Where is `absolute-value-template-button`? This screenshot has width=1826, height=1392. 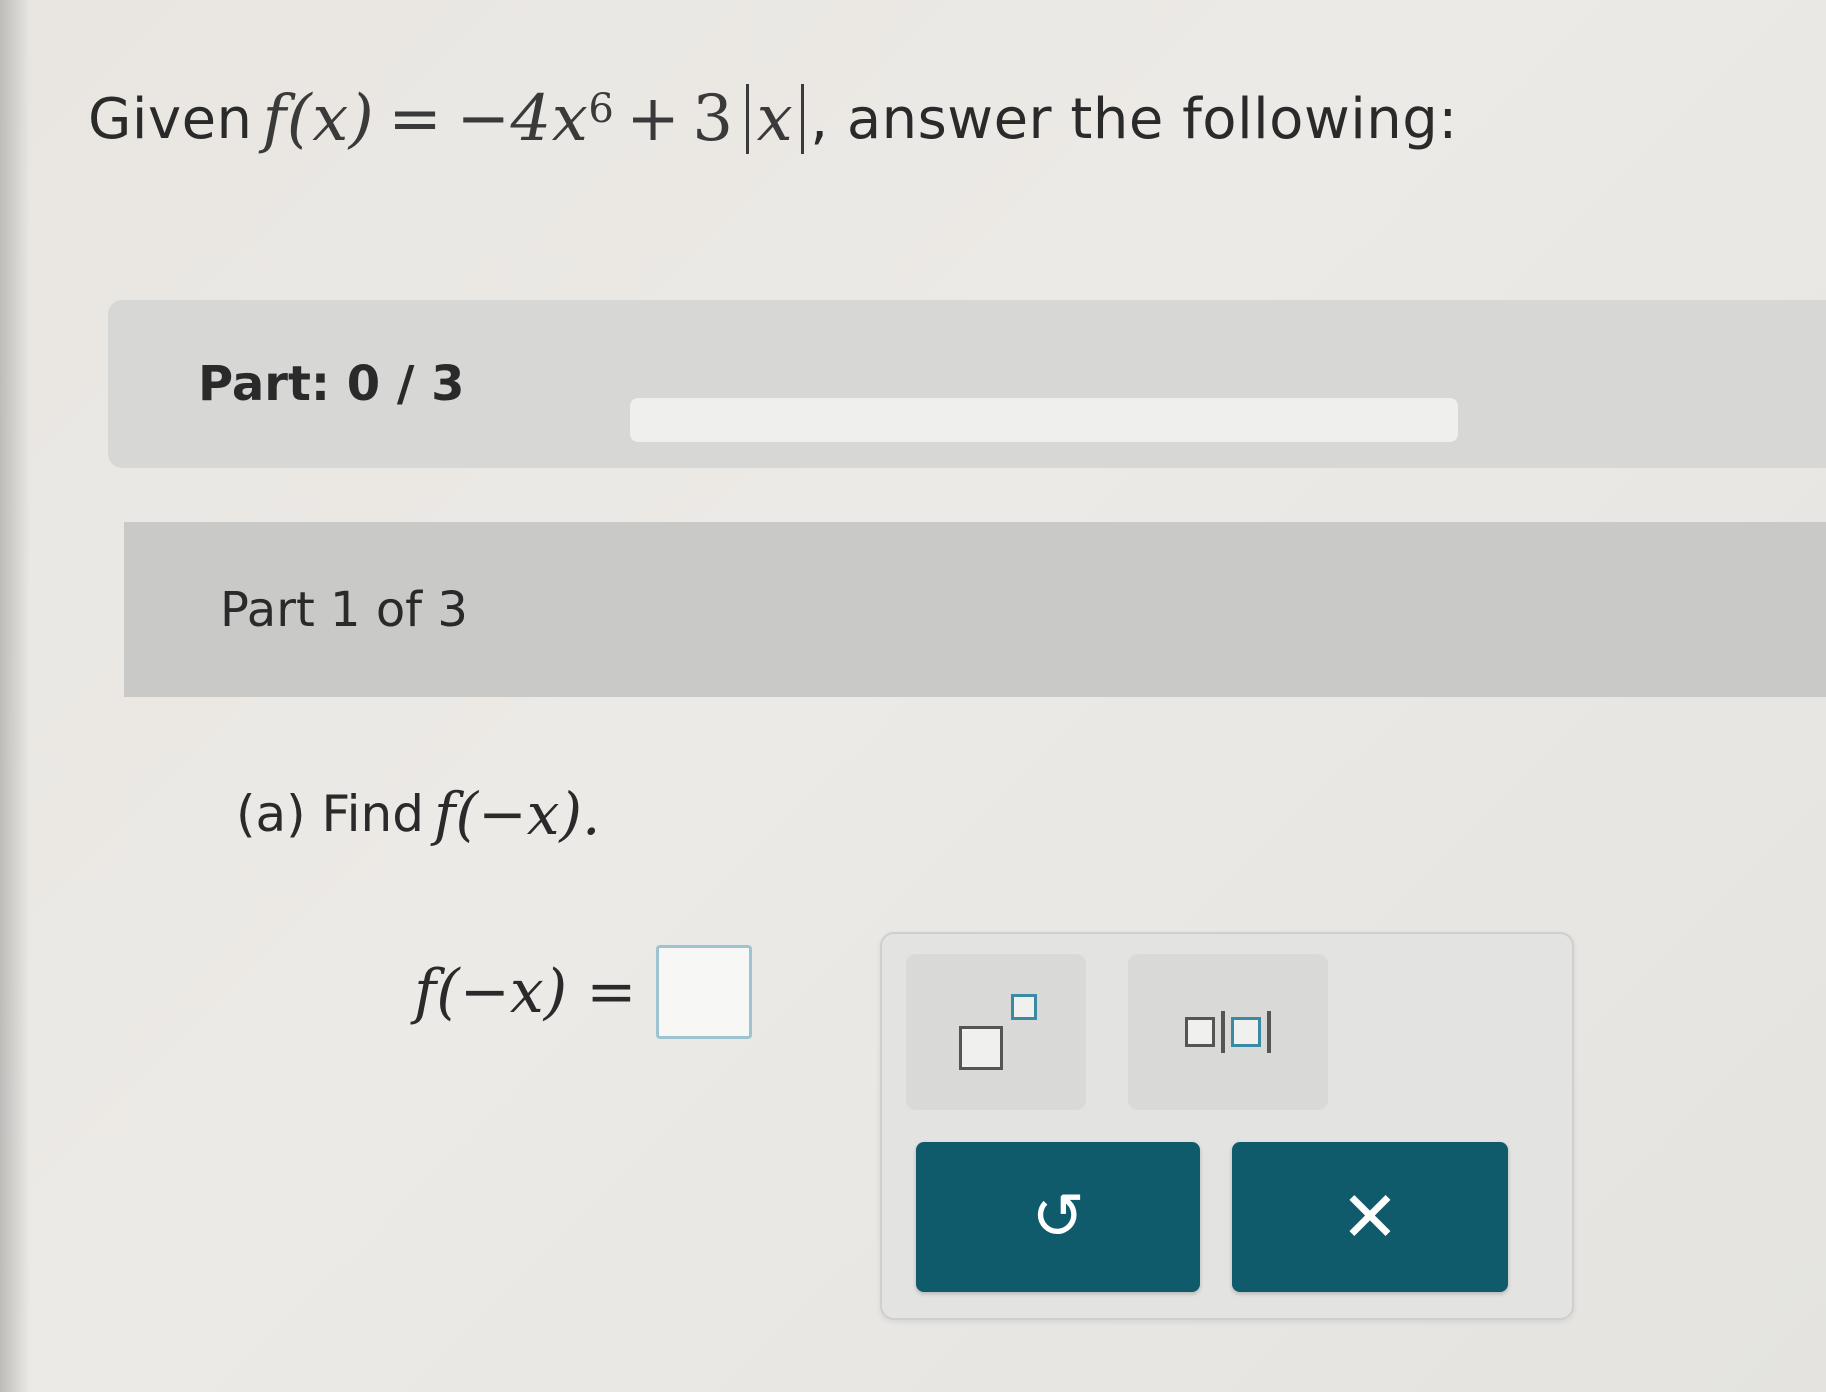 absolute-value-template-button is located at coordinates (1228, 1032).